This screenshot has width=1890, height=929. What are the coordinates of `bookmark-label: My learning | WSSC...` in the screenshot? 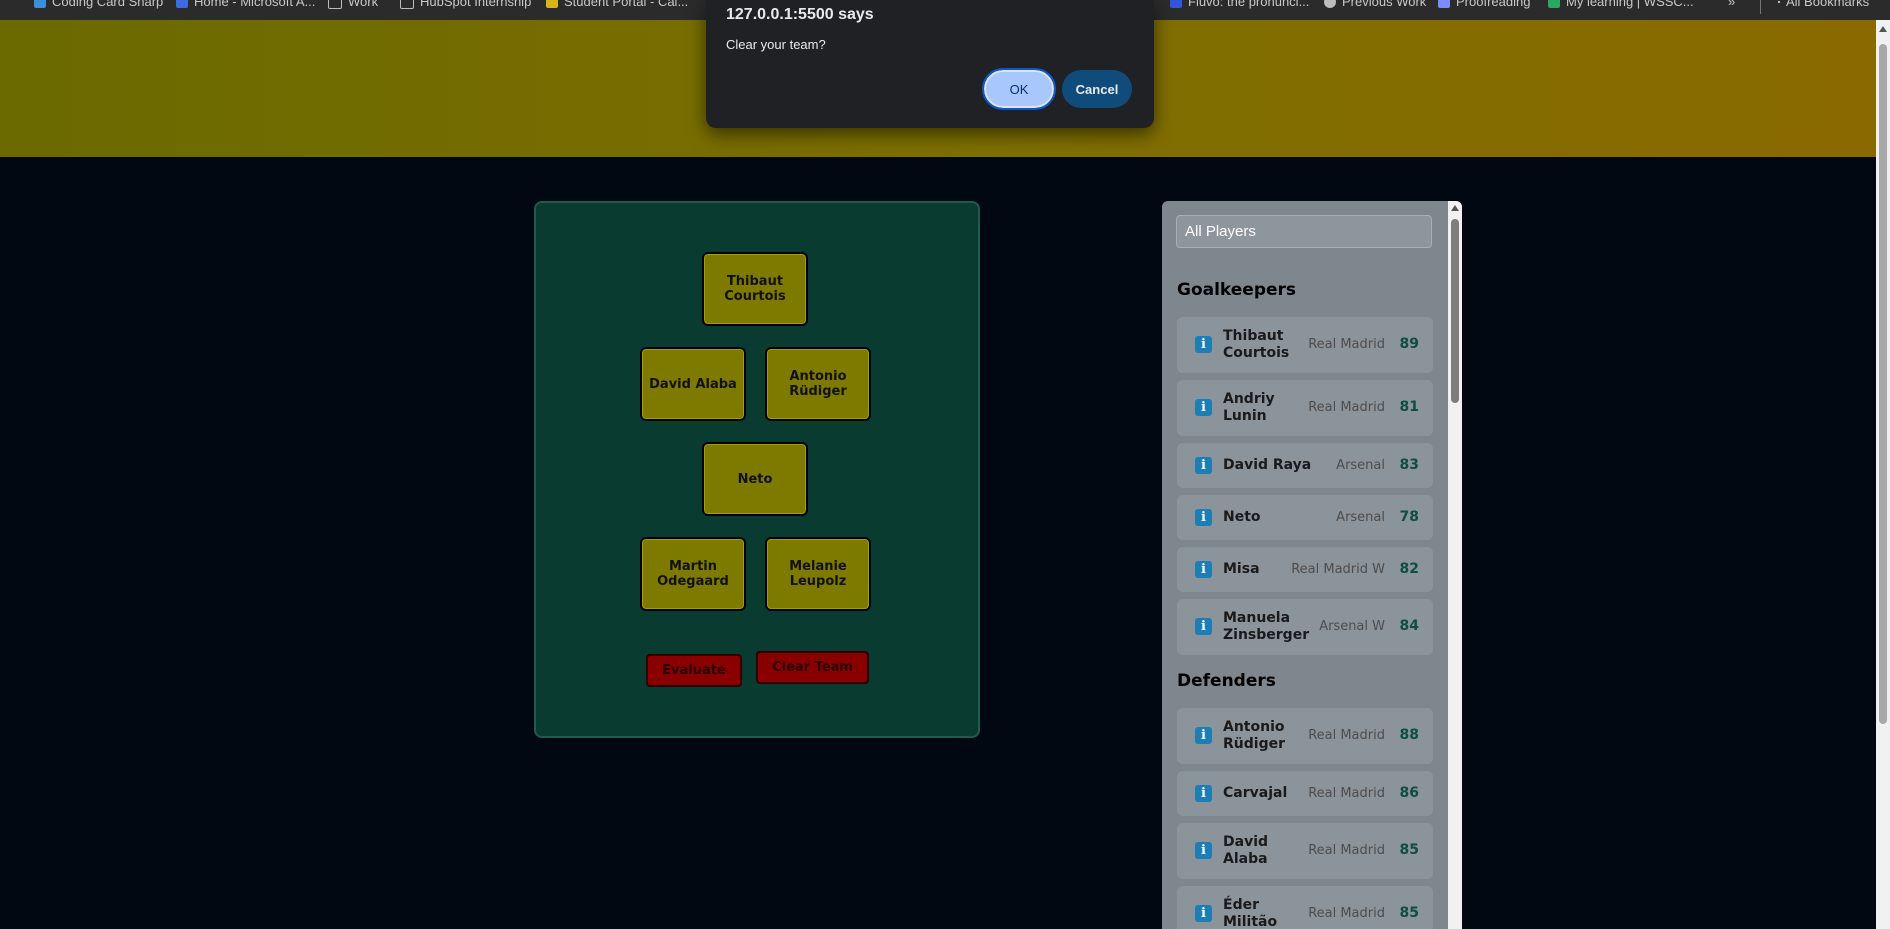 It's located at (1630, 4).